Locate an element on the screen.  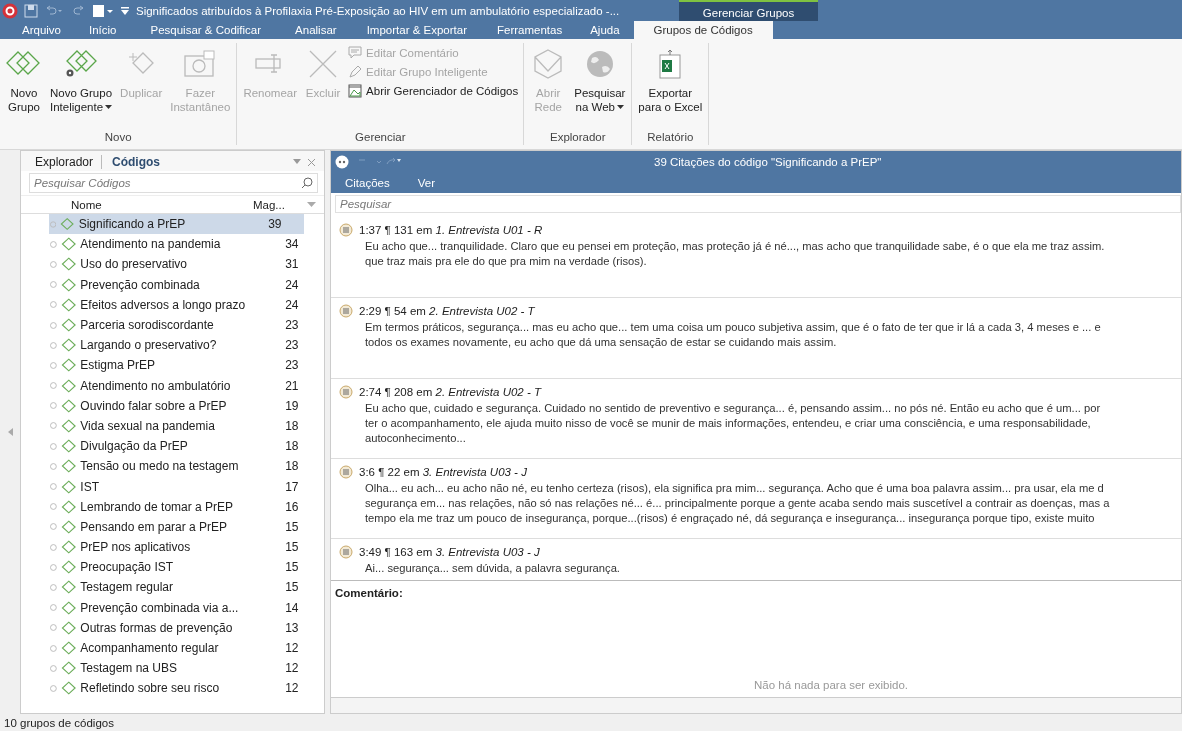
ribbon-small-button: Abrir Gerenciador de Códigos is located at coordinates (433, 91).